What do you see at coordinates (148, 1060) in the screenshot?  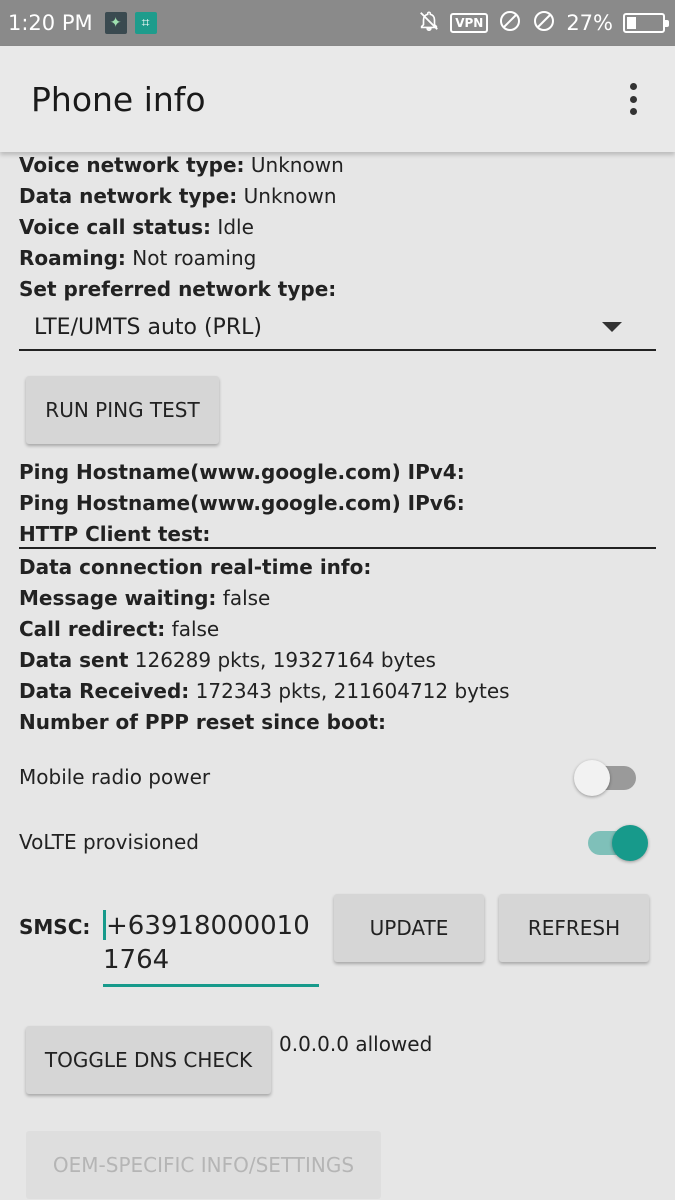 I see `toggle-dns-check-button: TOGGLE DNS CHECK` at bounding box center [148, 1060].